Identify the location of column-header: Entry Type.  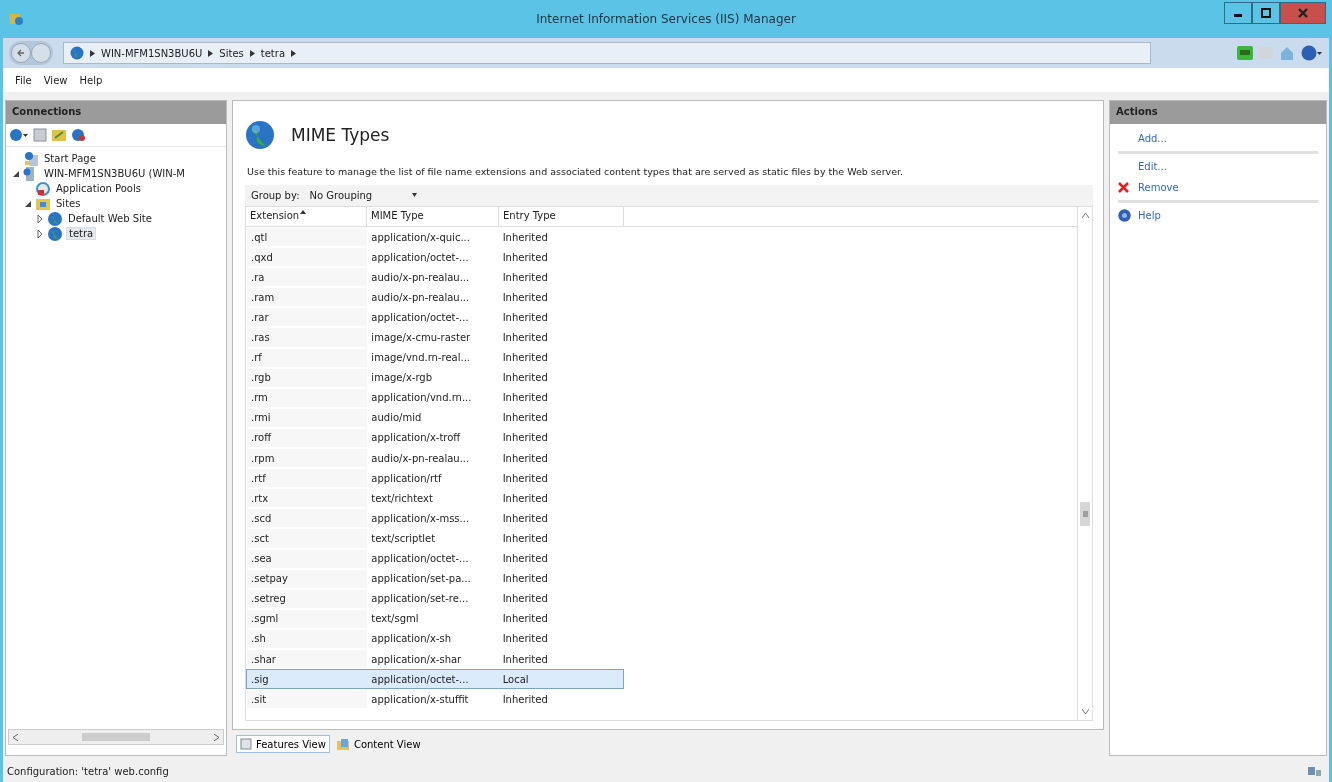
(561, 216).